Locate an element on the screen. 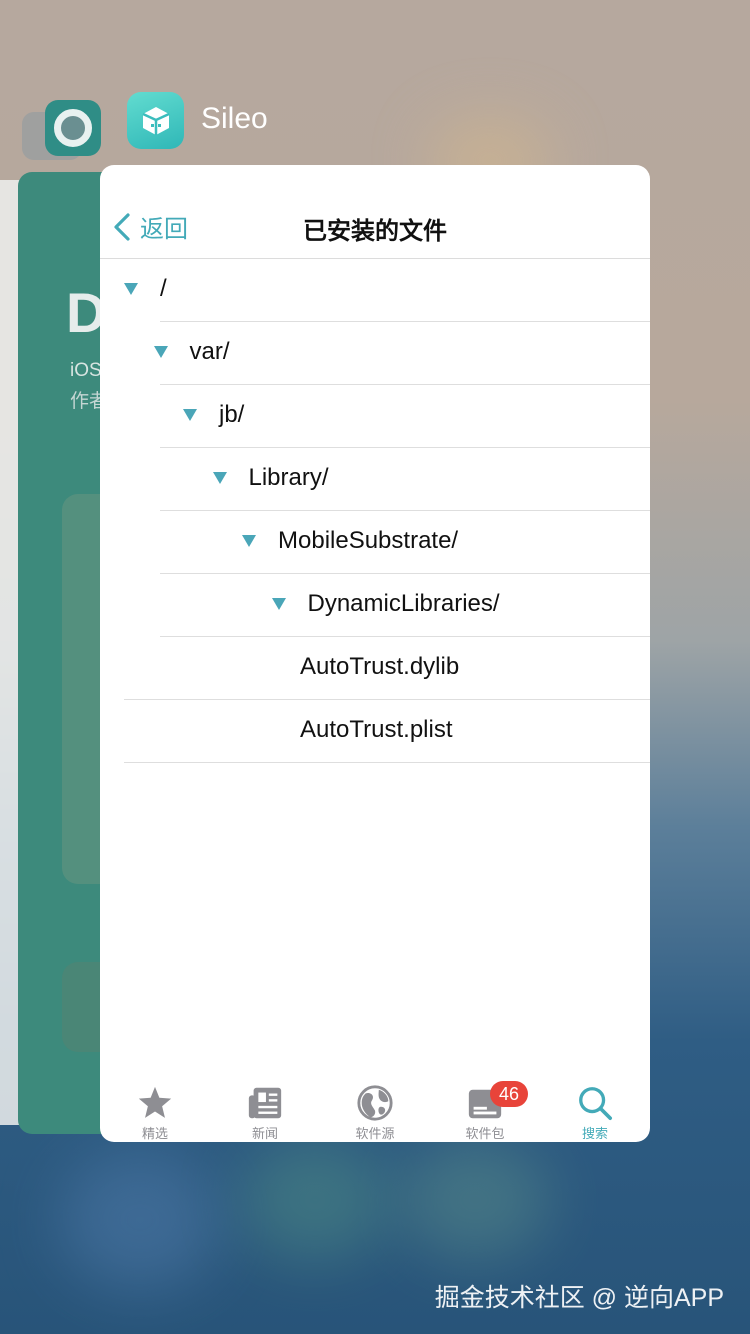  app-title: Sileo is located at coordinates (234, 118).